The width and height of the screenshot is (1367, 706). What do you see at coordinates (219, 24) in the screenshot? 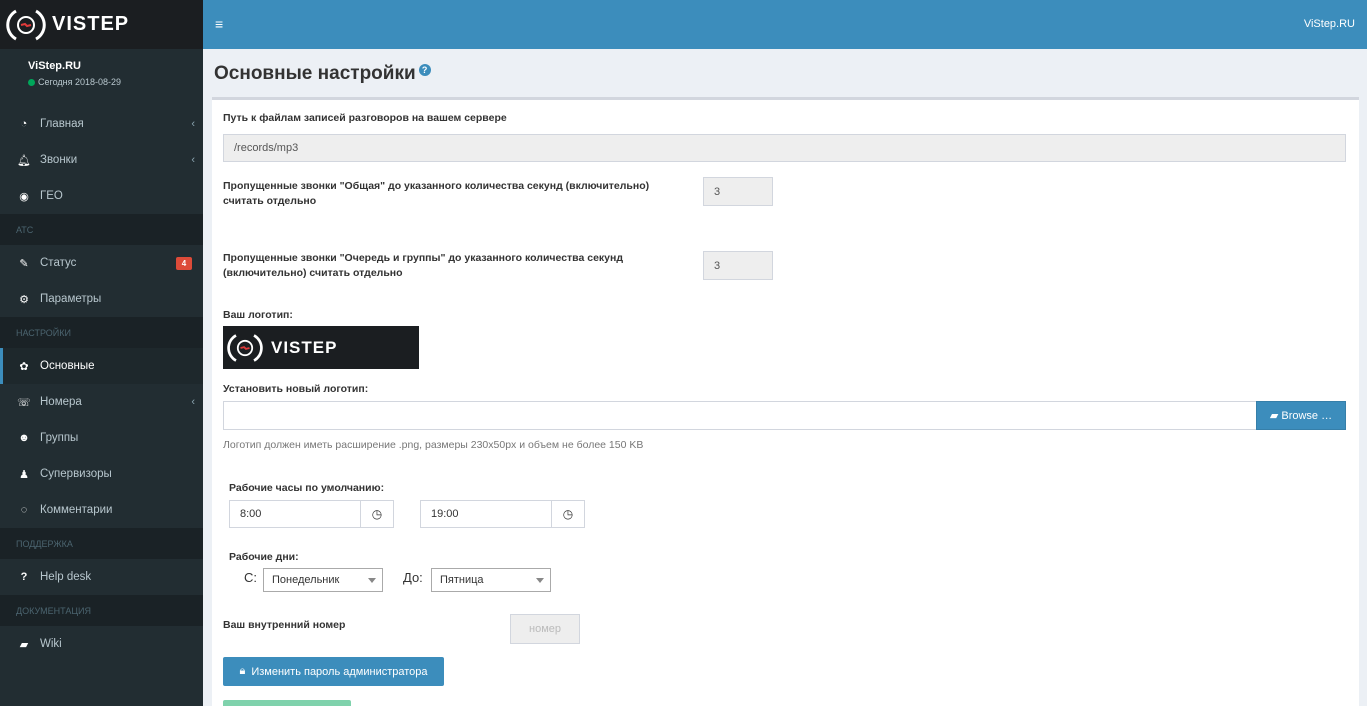
I see `menu-toggle-icon: ≡` at bounding box center [219, 24].